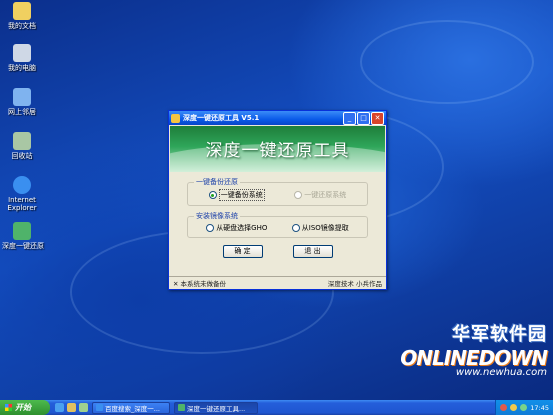 This screenshot has width=553, height=415. I want to click on radio-from-hdd-gho: 从硬盘选择GHO, so click(236, 228).